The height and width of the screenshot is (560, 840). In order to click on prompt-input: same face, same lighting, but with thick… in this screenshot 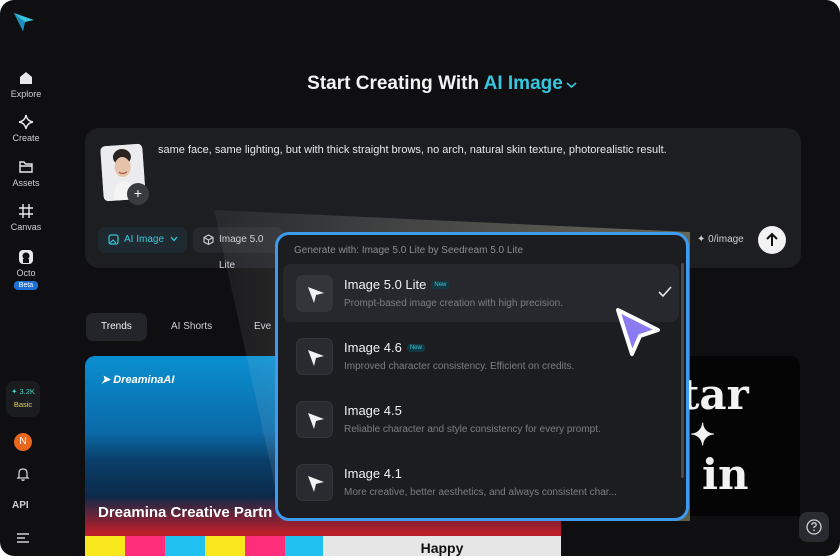, I will do `click(468, 150)`.